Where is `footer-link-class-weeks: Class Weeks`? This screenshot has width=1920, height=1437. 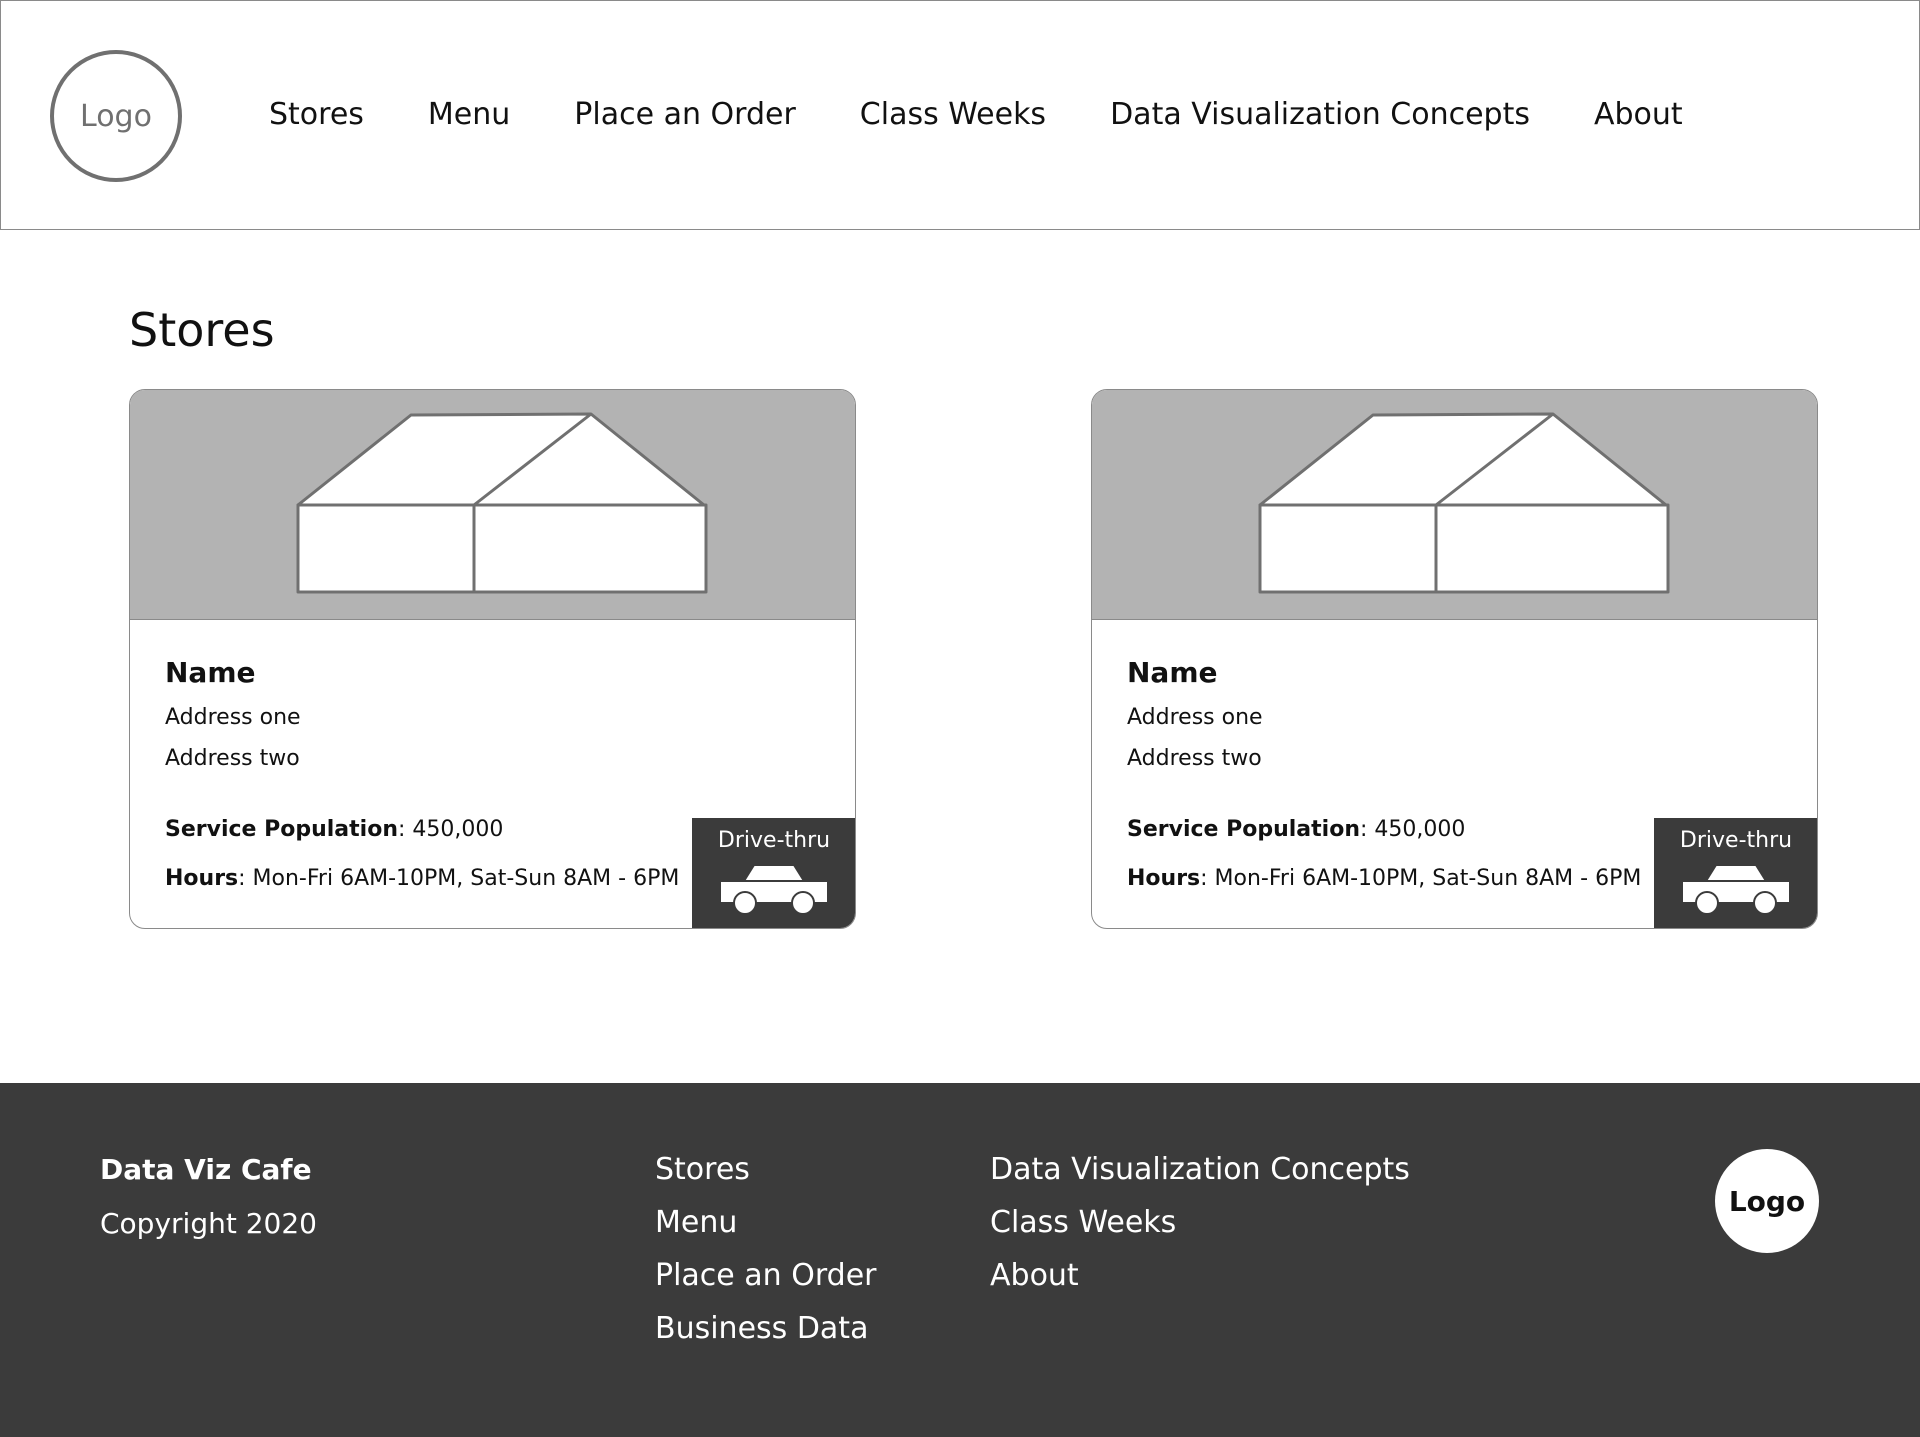
footer-link-class-weeks: Class Weeks is located at coordinates (1200, 1223).